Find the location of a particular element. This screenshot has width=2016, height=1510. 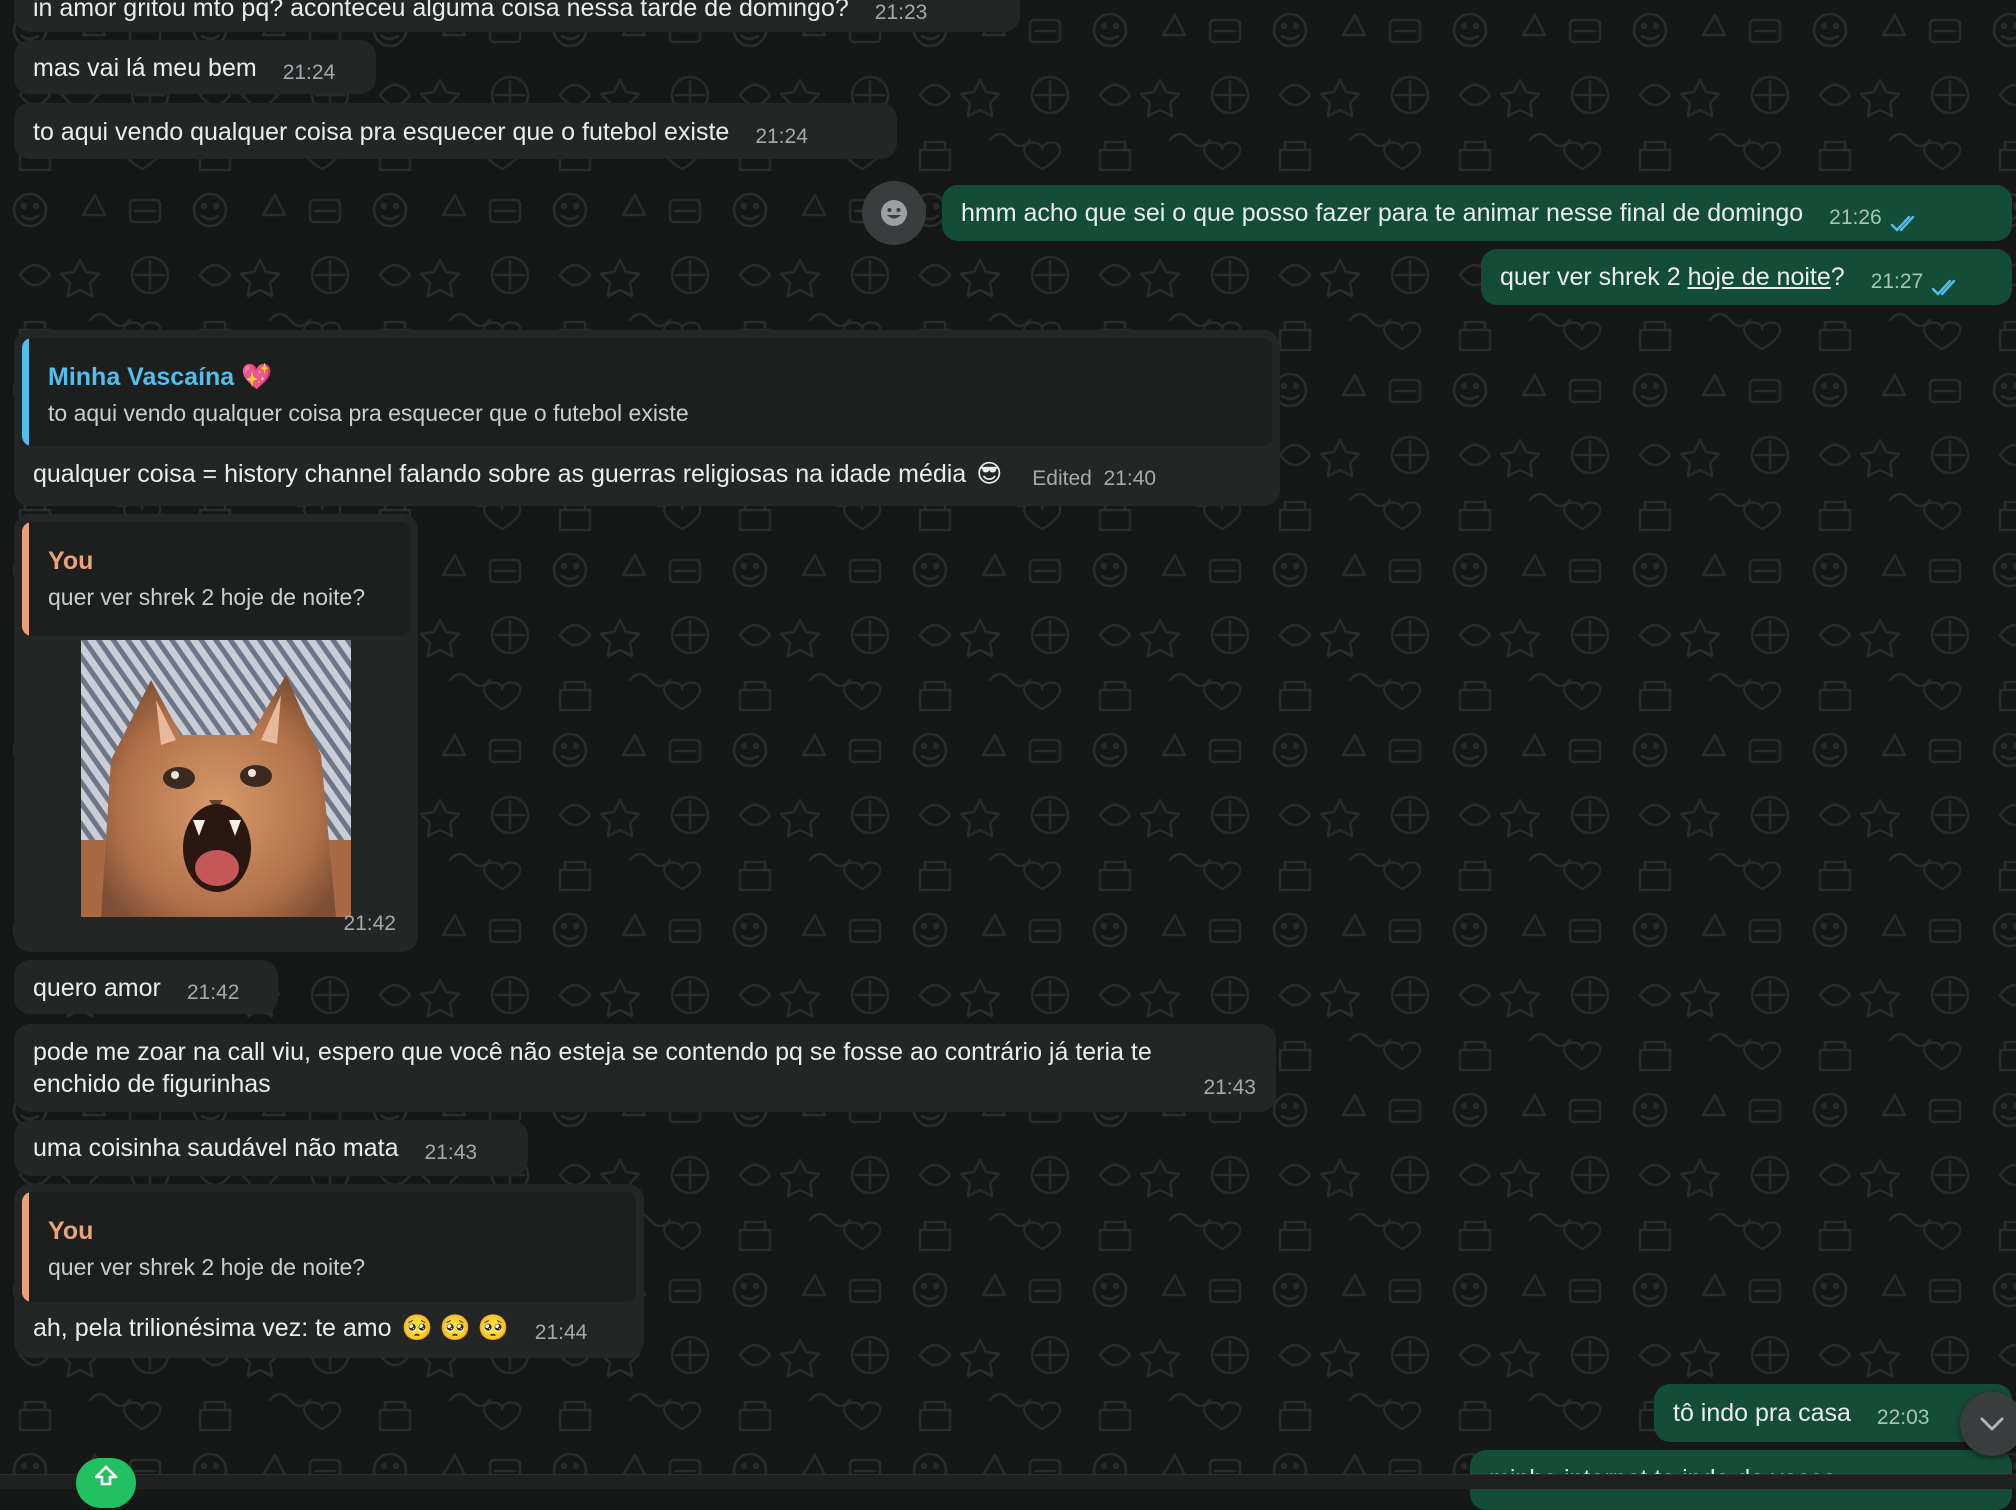

chevron-down-icon is located at coordinates (1992, 1424).